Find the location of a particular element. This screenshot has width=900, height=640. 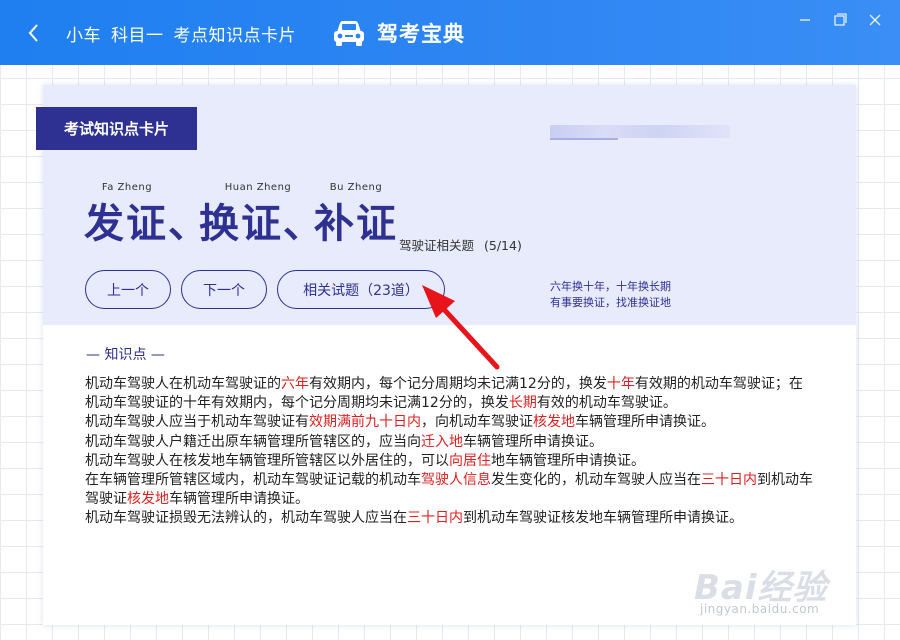

subtitle-count: (5/14) is located at coordinates (503, 245).